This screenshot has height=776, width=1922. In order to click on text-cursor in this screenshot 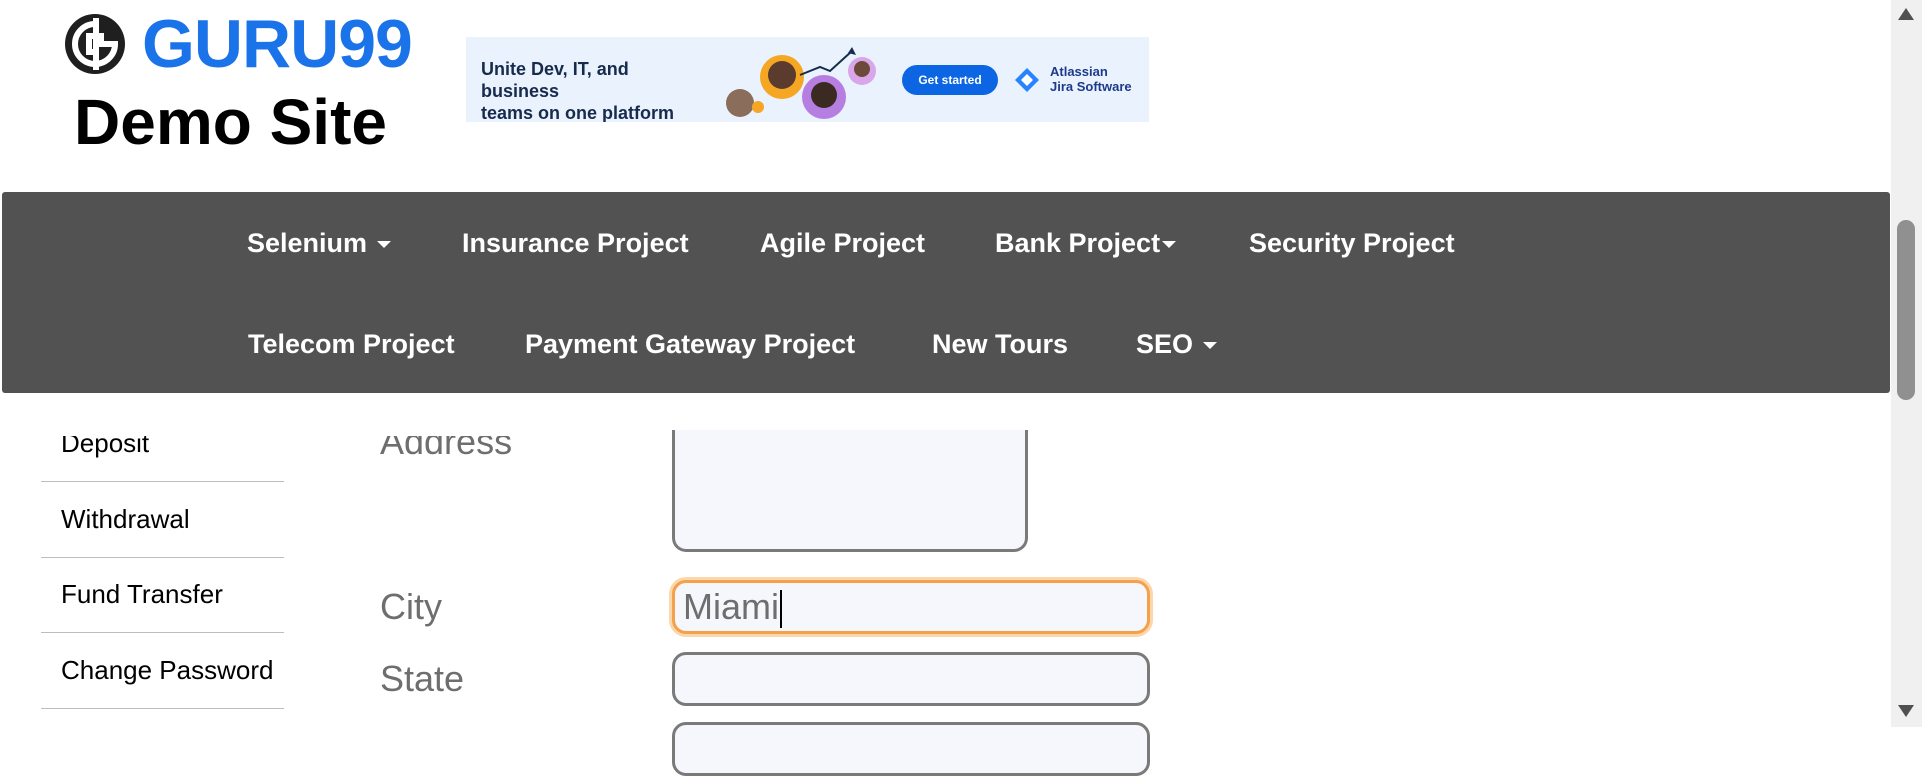, I will do `click(781, 609)`.